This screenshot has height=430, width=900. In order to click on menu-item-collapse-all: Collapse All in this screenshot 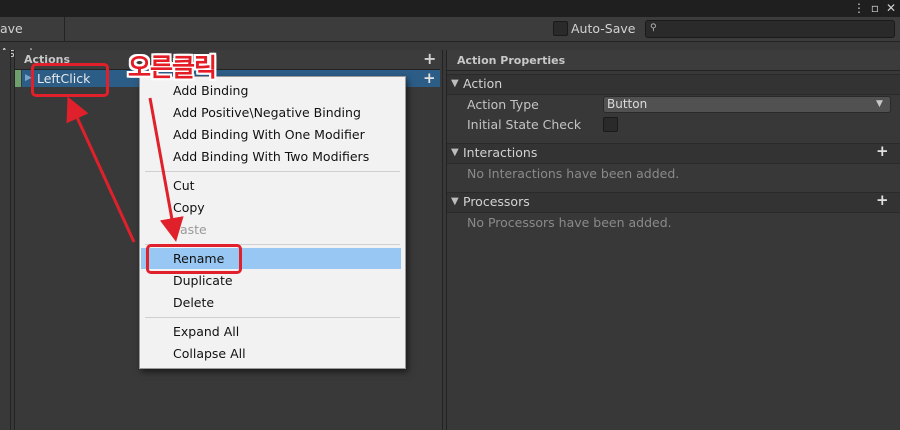, I will do `click(209, 354)`.